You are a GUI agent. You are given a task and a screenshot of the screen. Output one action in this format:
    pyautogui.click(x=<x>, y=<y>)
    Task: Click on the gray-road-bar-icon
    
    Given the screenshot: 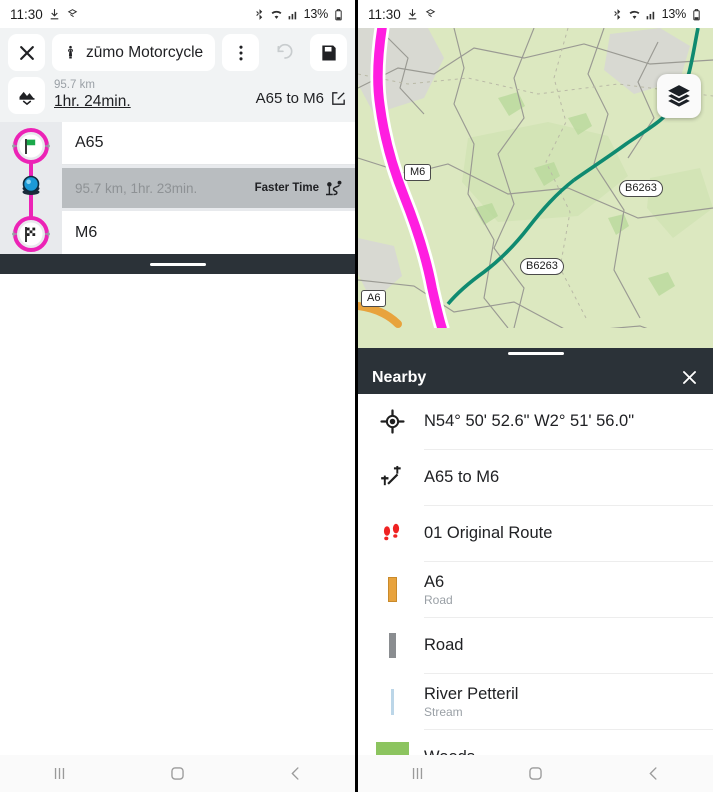 What is the action you would take?
    pyautogui.click(x=392, y=645)
    